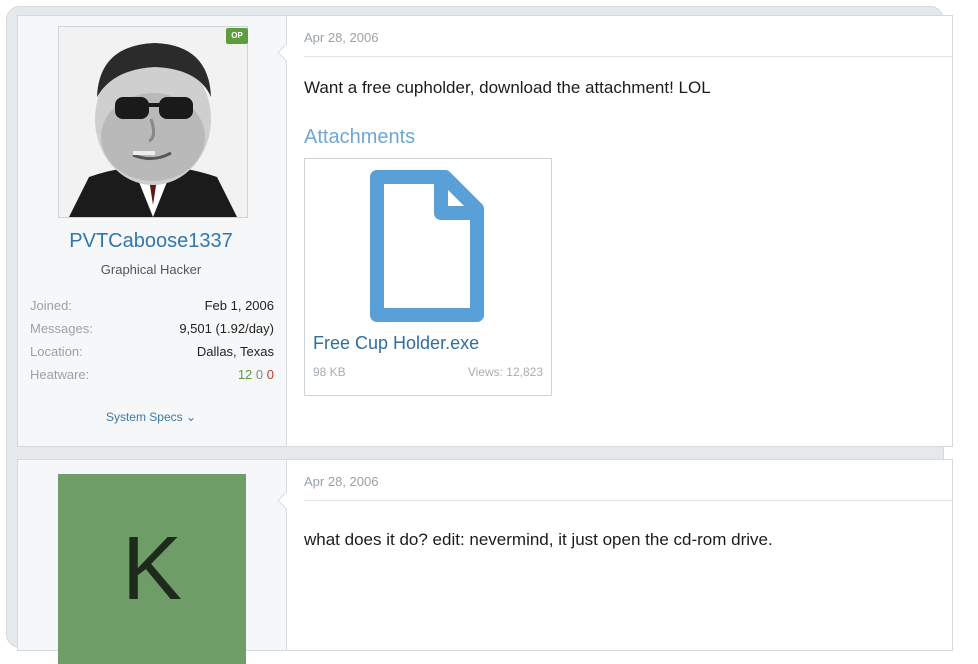 The image size is (978, 664). I want to click on attachment-meta: 98 KB Views: 12,823, so click(428, 372).